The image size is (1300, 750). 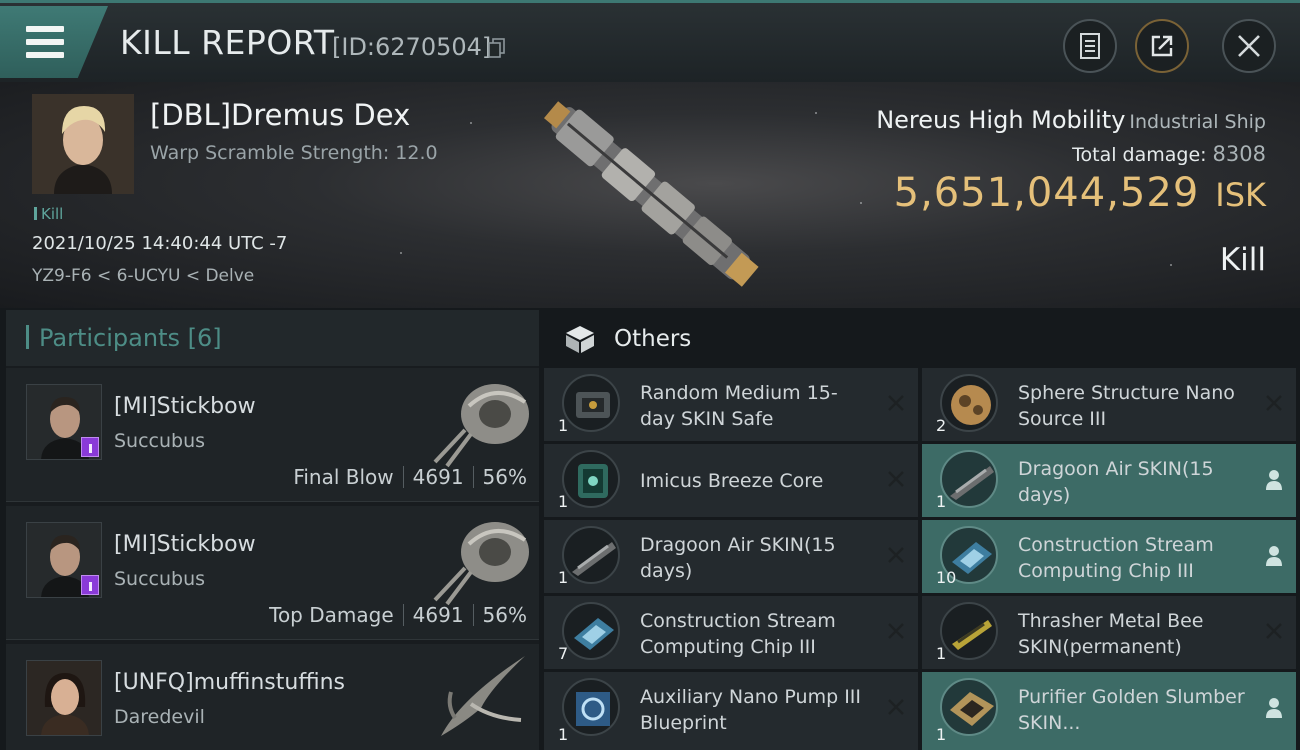 I want to click on item-card: 1 Random Medium 15-day SKIN Safe, so click(x=731, y=404).